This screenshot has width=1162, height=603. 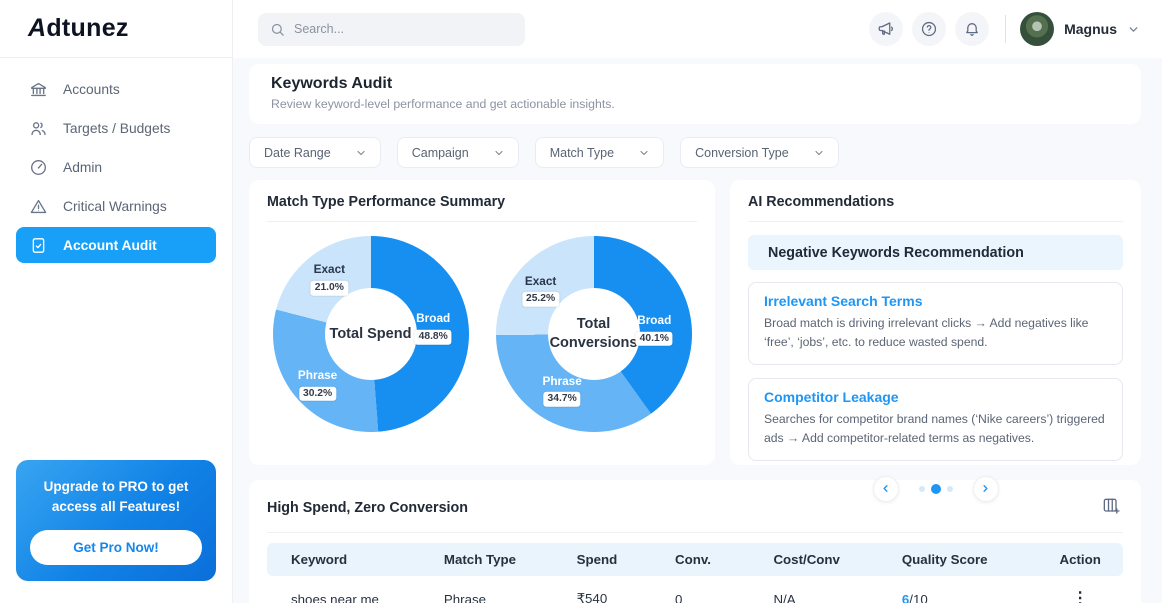 I want to click on ai-card-title: AI Recommendations, so click(x=821, y=202).